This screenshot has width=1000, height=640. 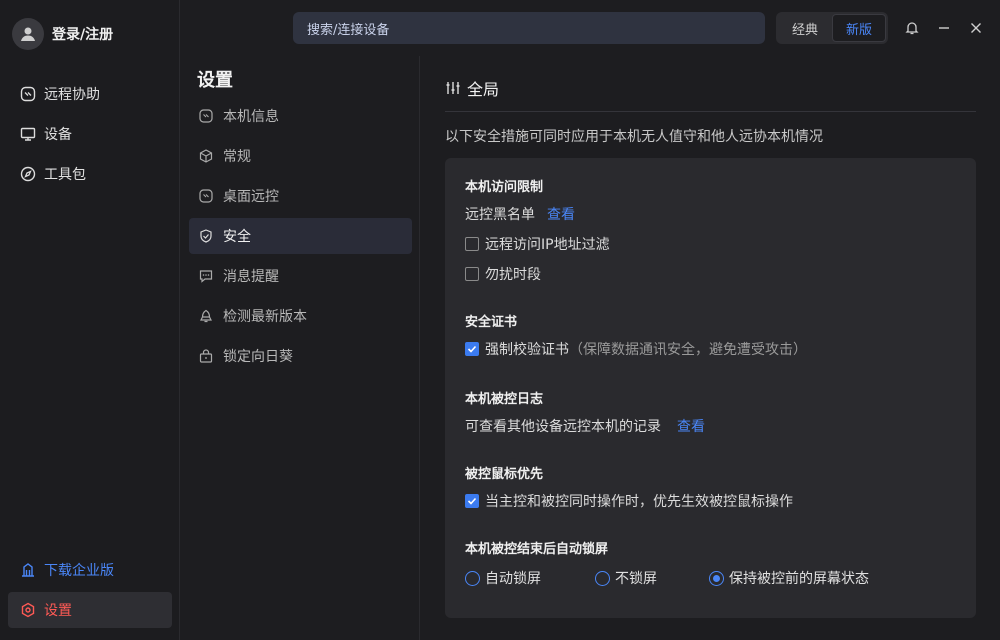 What do you see at coordinates (72, 95) in the screenshot?
I see `nav-item-label: 远程协助` at bounding box center [72, 95].